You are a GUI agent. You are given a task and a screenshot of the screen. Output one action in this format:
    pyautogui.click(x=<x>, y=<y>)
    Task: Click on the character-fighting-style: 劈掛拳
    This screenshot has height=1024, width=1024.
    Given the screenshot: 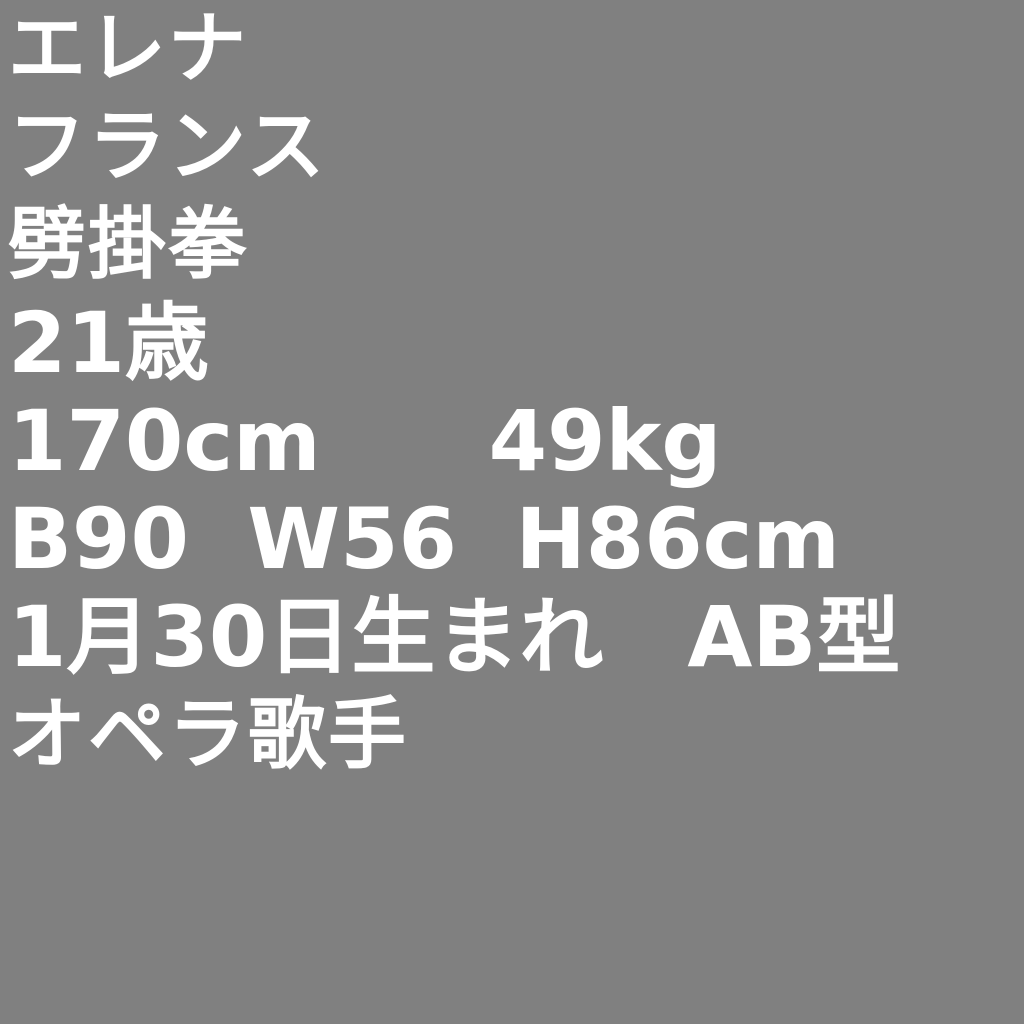 What is the action you would take?
    pyautogui.click(x=128, y=245)
    